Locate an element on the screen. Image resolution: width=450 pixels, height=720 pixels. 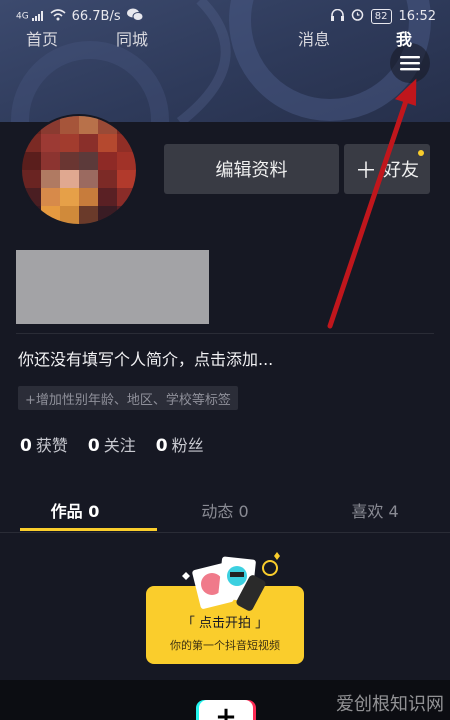
nav-messages: 消息 is located at coordinates (314, 38).